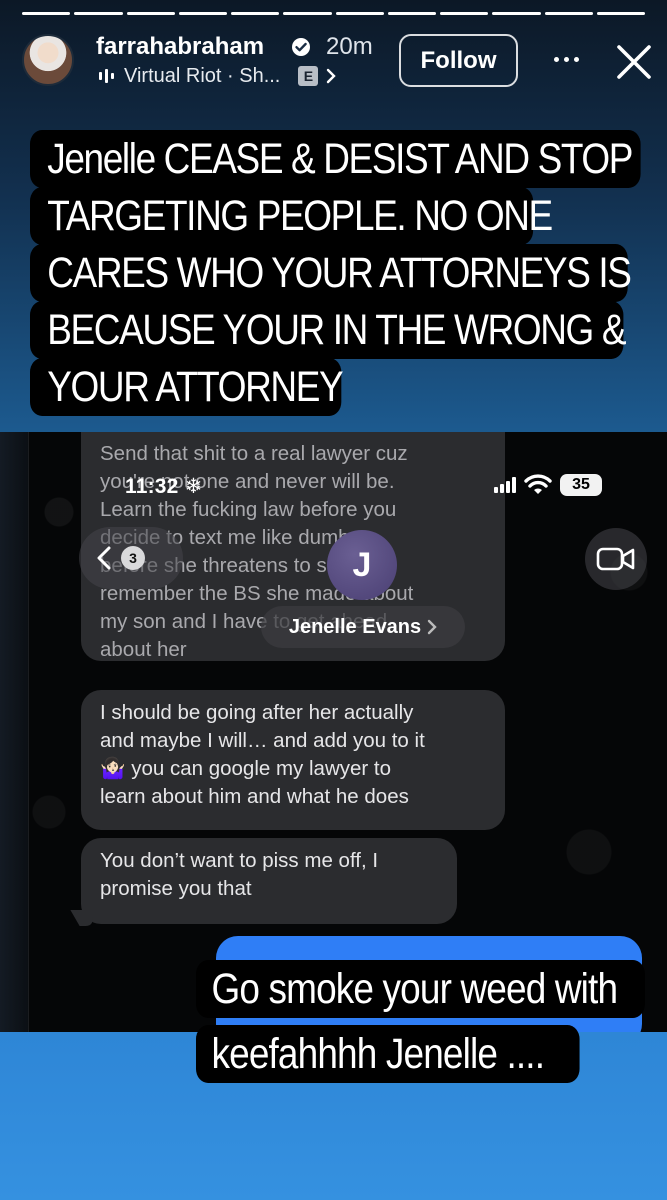 This screenshot has height=1200, width=667. What do you see at coordinates (333, 15) in the screenshot?
I see `story-progress-bar` at bounding box center [333, 15].